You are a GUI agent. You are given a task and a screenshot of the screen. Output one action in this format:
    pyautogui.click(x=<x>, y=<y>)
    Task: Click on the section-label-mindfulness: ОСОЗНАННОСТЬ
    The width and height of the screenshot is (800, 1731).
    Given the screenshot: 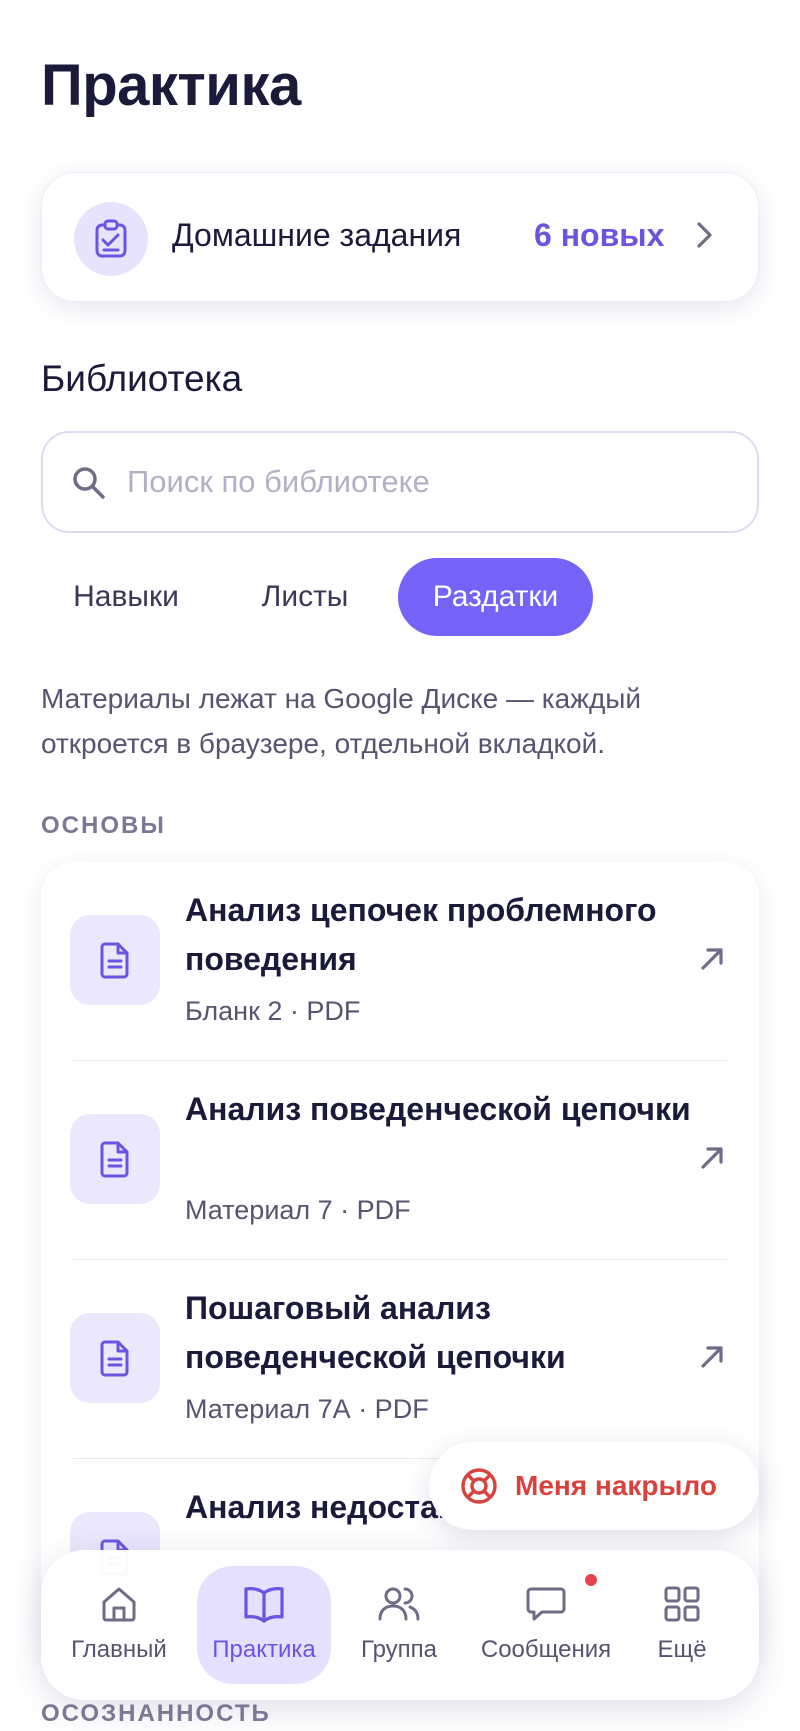 What is the action you would take?
    pyautogui.click(x=156, y=1713)
    